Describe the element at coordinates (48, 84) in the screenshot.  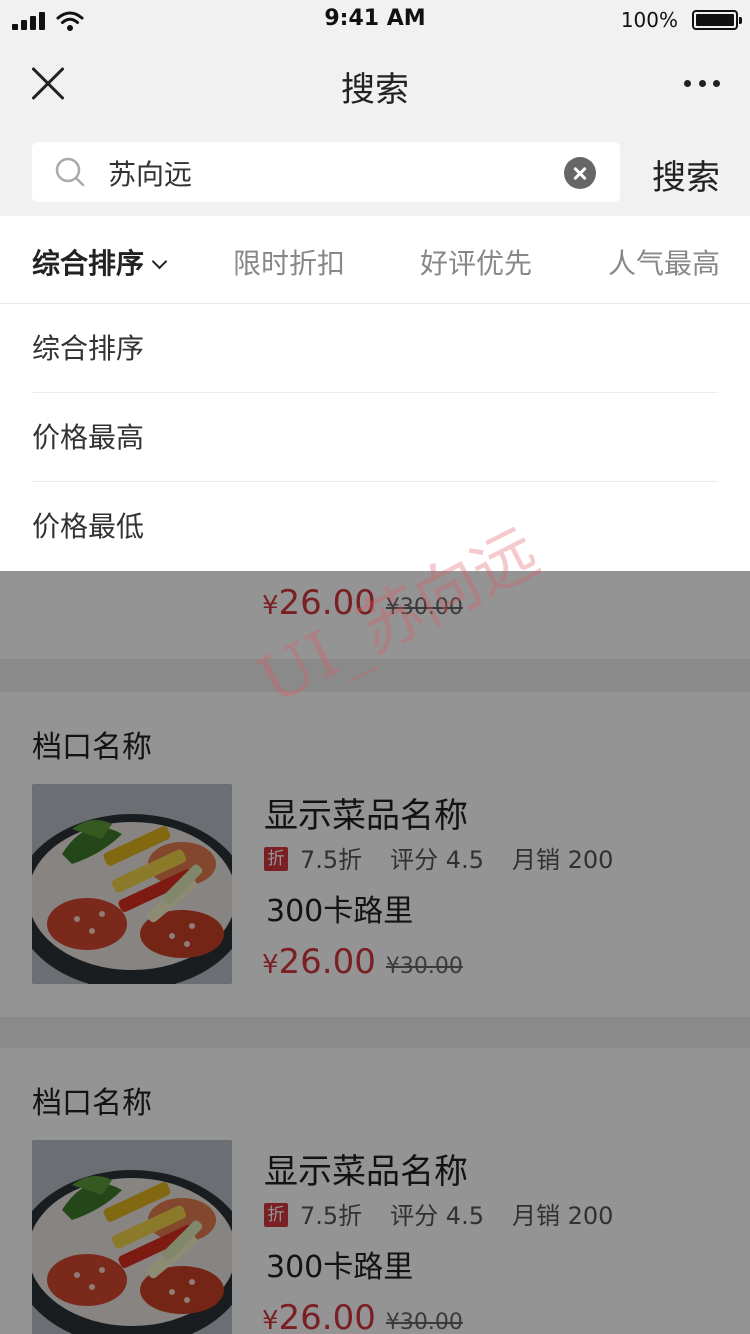
I see `close-icon` at that location.